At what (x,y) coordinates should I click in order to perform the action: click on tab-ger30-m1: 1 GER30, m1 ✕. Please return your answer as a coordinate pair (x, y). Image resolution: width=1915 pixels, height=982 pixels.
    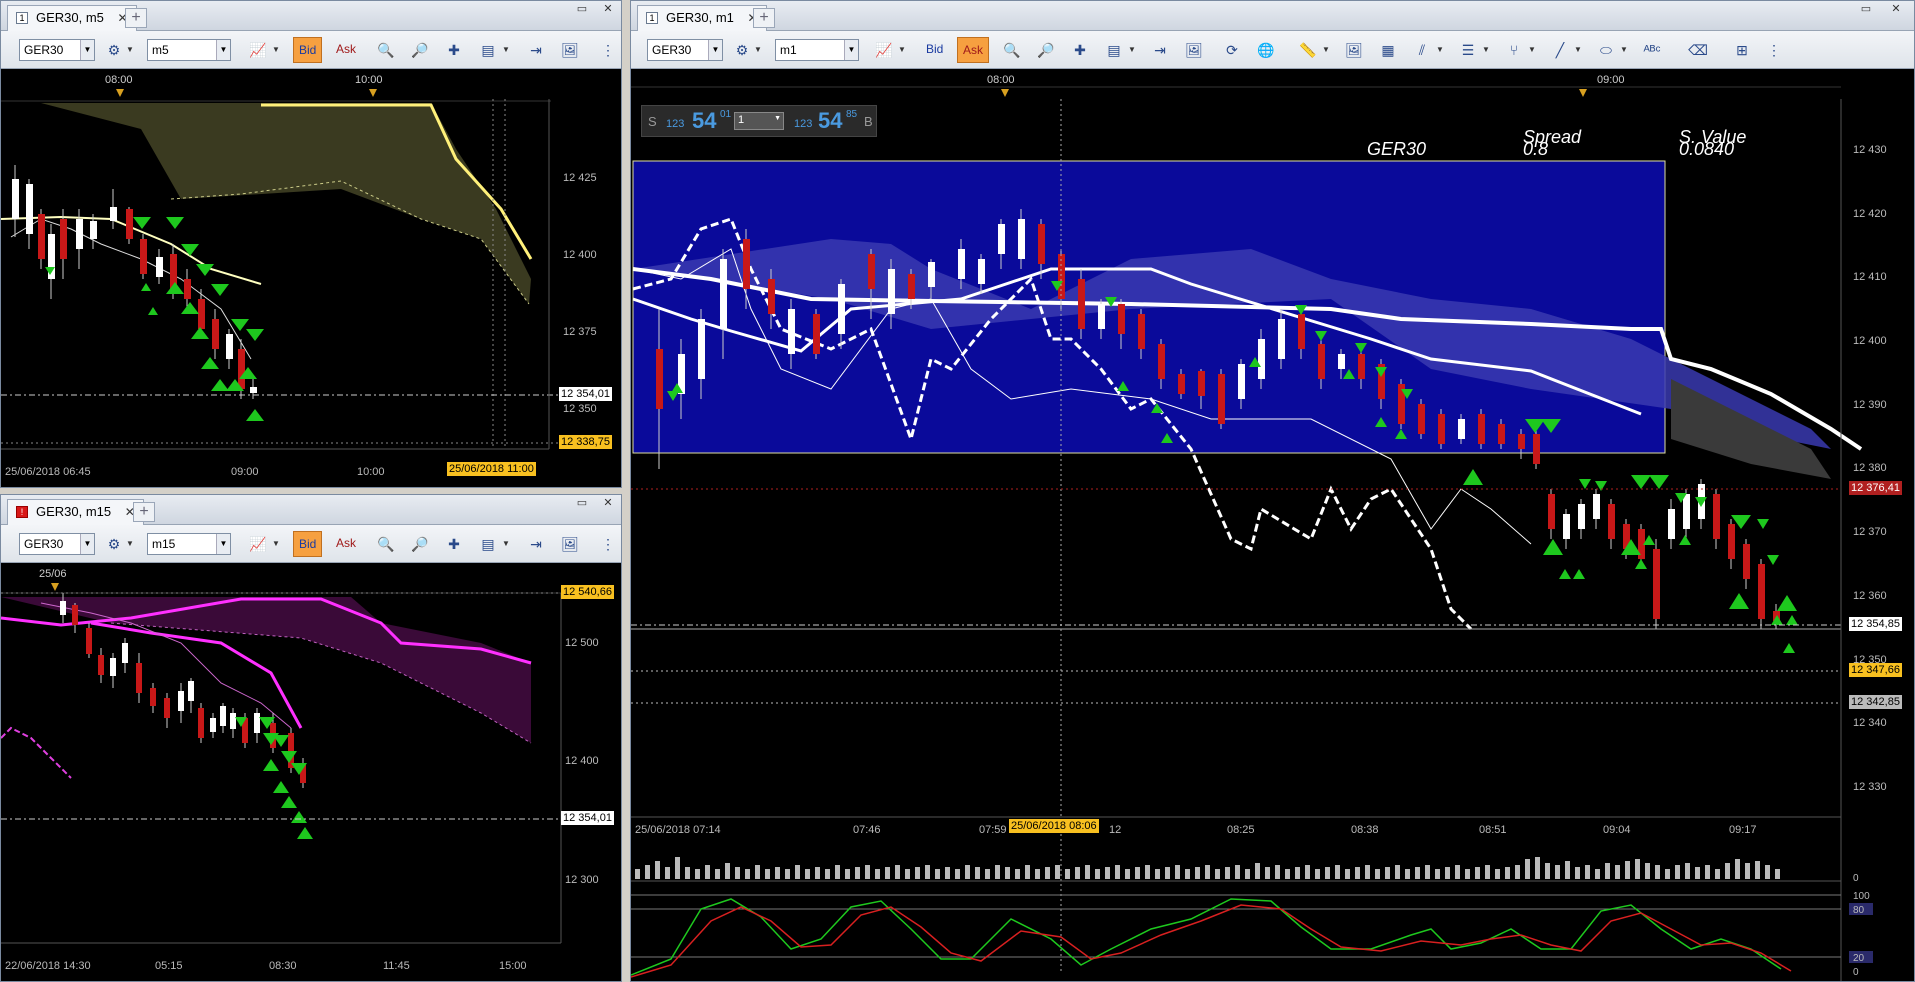
    Looking at the image, I should click on (702, 18).